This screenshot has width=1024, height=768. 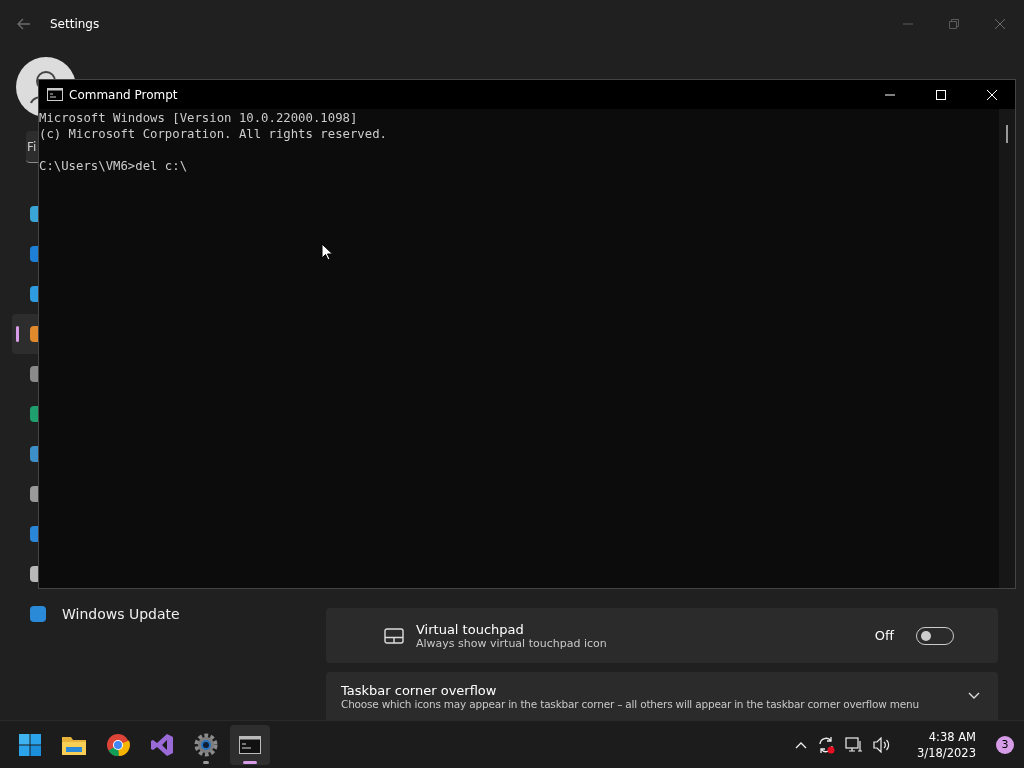 What do you see at coordinates (630, 703) in the screenshot?
I see `setting-description: Choose which icons may appear in the taskbar corner – all others will appear in the taskbar corner overflow menu` at bounding box center [630, 703].